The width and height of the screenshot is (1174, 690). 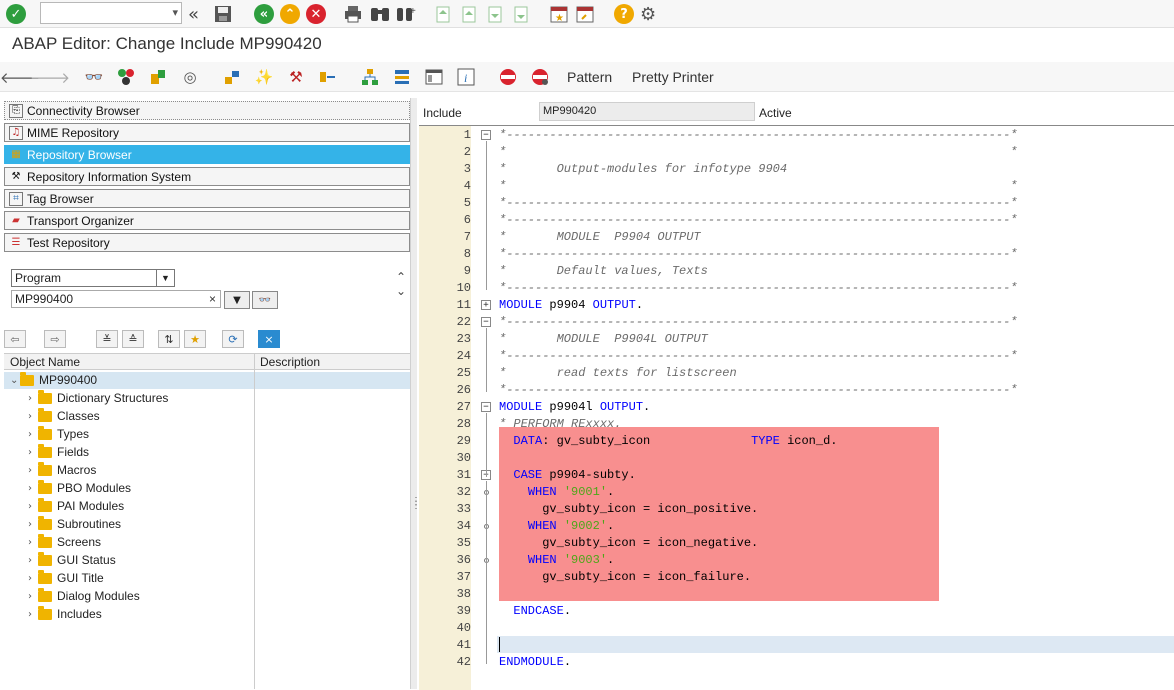 What do you see at coordinates (207, 242) in the screenshot?
I see `test-repository-button: ☰ Test Repository` at bounding box center [207, 242].